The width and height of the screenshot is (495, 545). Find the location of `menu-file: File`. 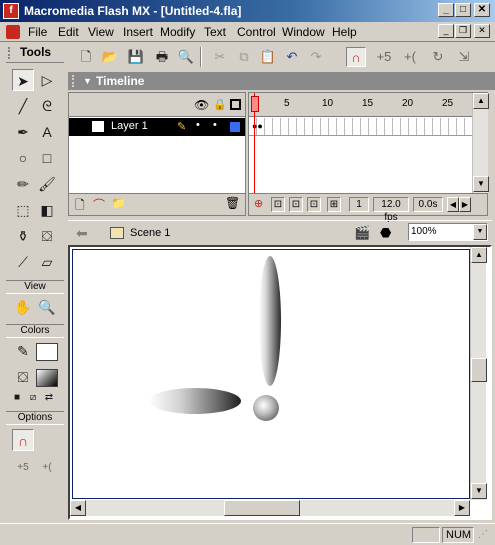

menu-file: File is located at coordinates (37, 32).